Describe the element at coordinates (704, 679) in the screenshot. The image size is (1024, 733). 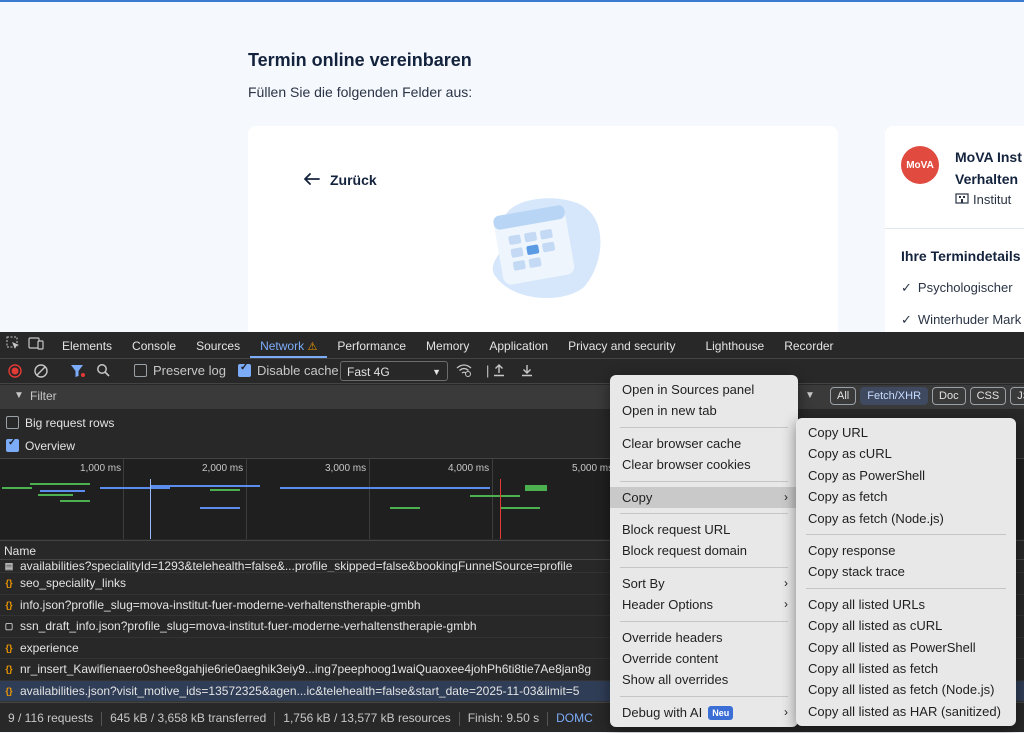
I see `menu-show-all-overrides: Show all overrides` at that location.